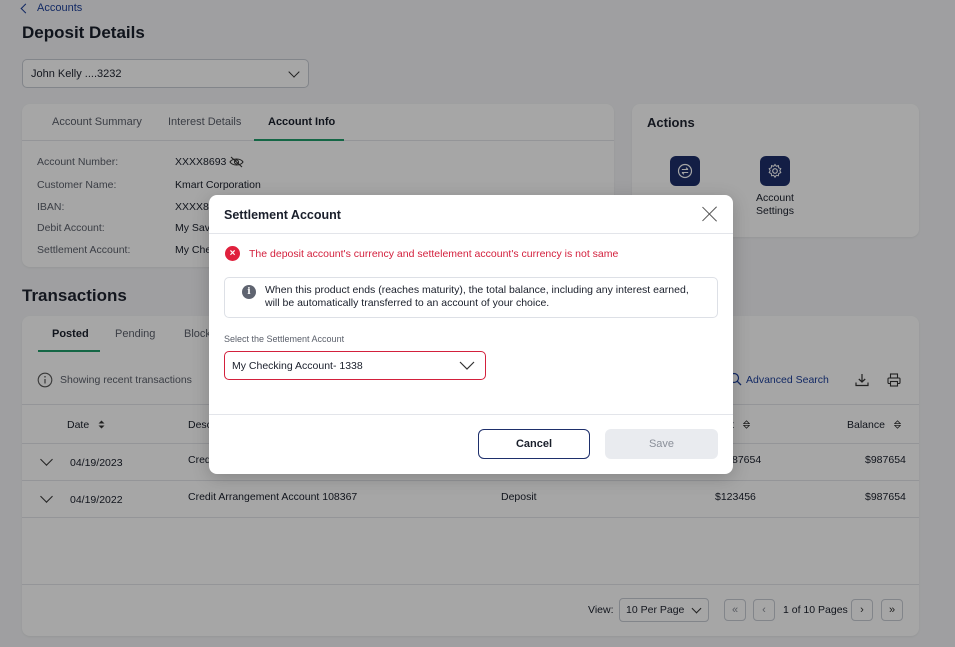 This screenshot has width=955, height=647. I want to click on settlement-account-select: My Checking Account- 1338, so click(355, 365).